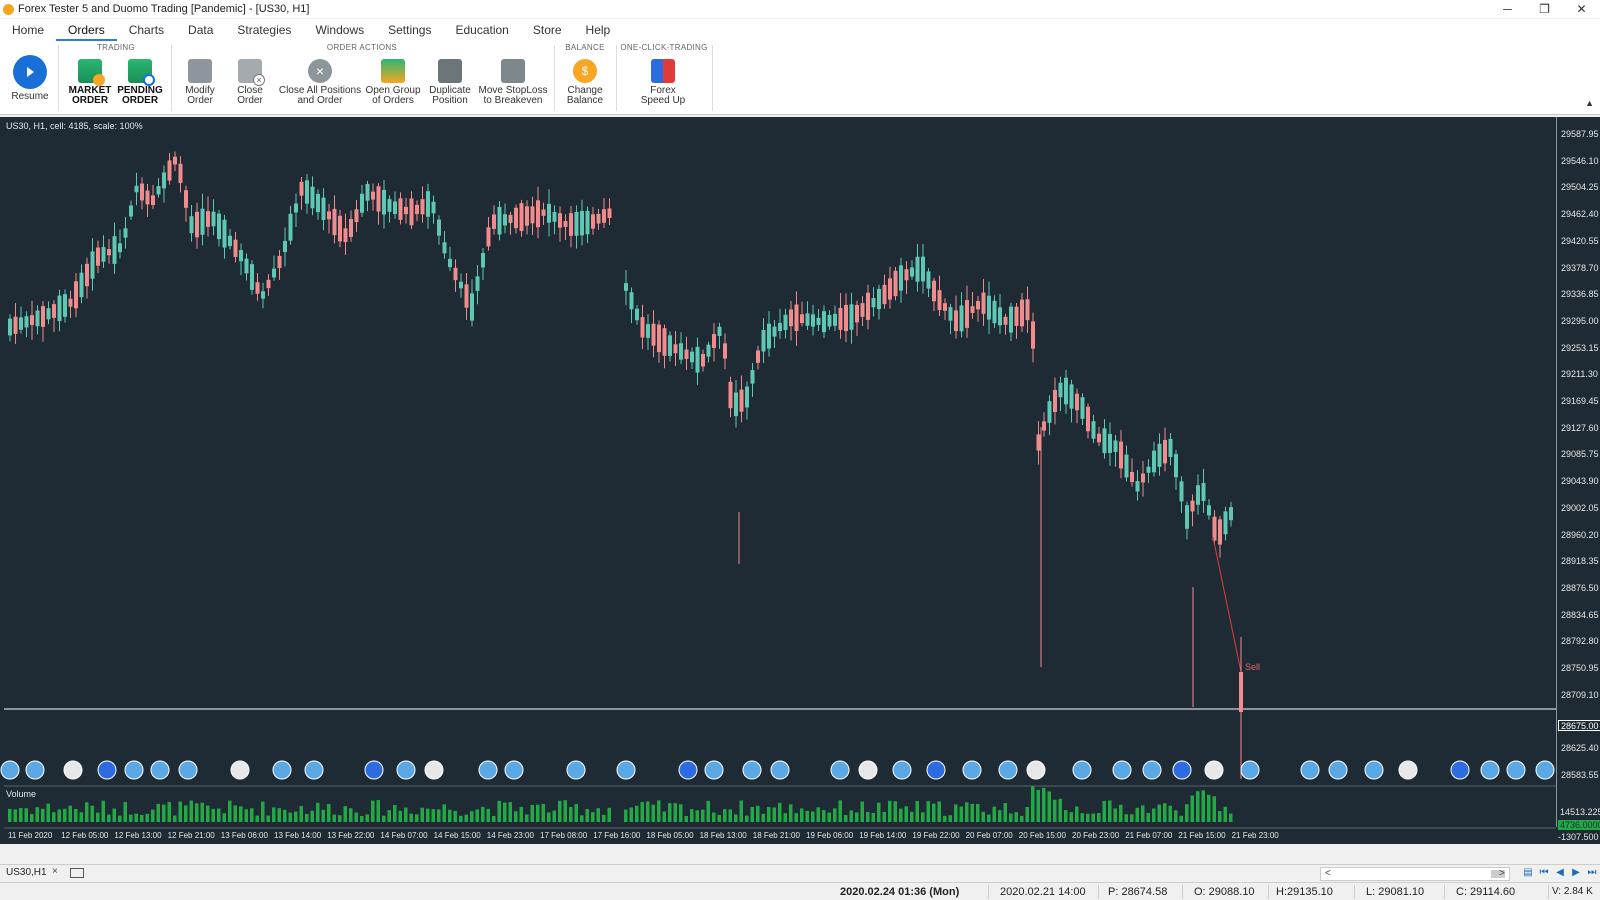  Describe the element at coordinates (1580, 534) in the screenshot. I see `price-tick: 28960.20` at that location.